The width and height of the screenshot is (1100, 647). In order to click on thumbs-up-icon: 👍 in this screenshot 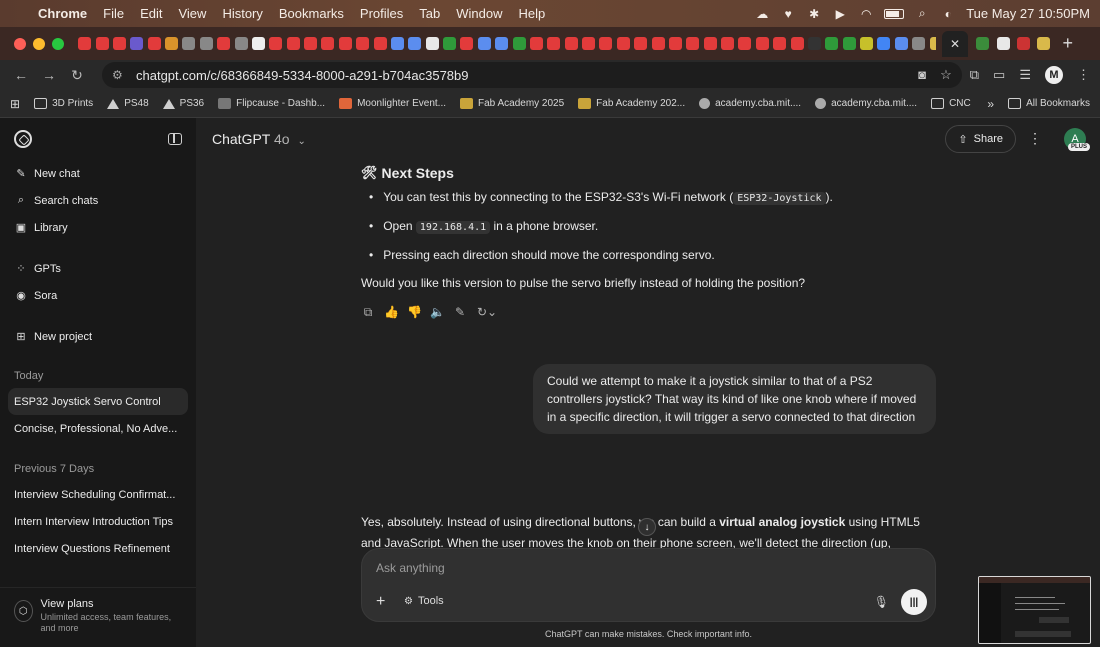, I will do `click(391, 312)`.